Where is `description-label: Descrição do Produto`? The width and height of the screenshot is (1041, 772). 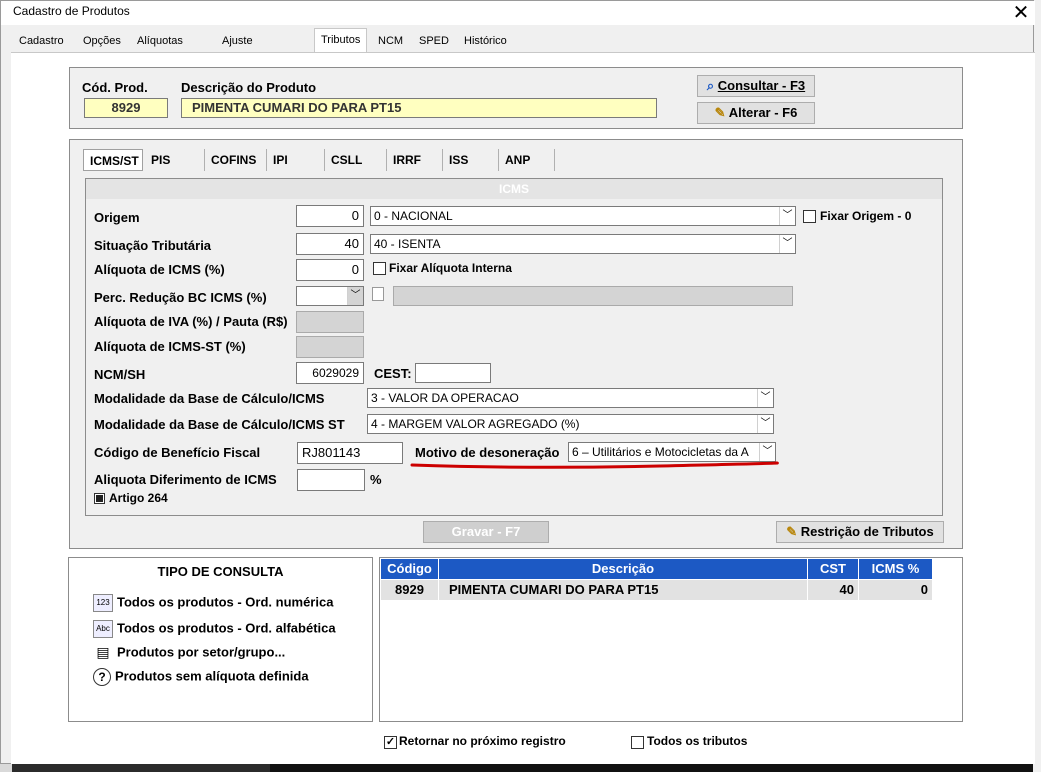 description-label: Descrição do Produto is located at coordinates (249, 87).